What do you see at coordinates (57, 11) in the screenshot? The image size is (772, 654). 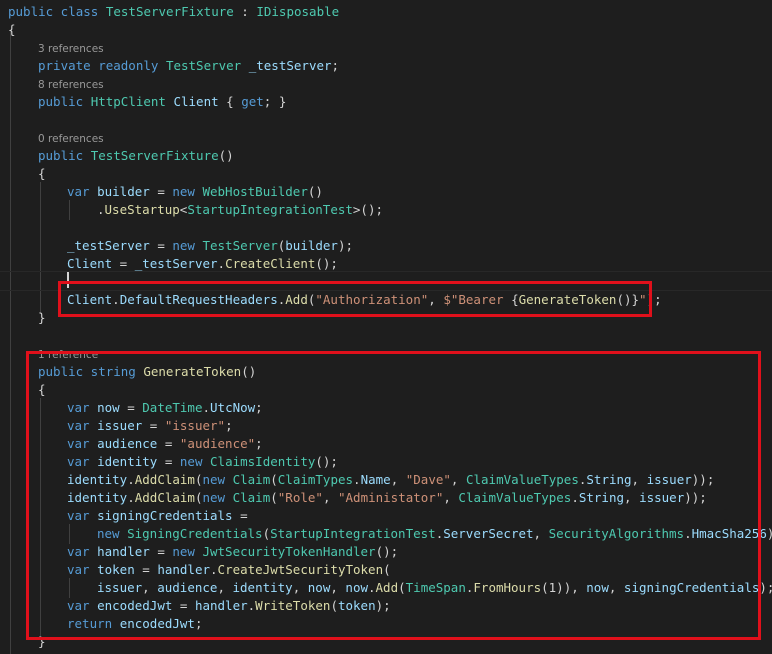 I see `keyword-token: public class` at bounding box center [57, 11].